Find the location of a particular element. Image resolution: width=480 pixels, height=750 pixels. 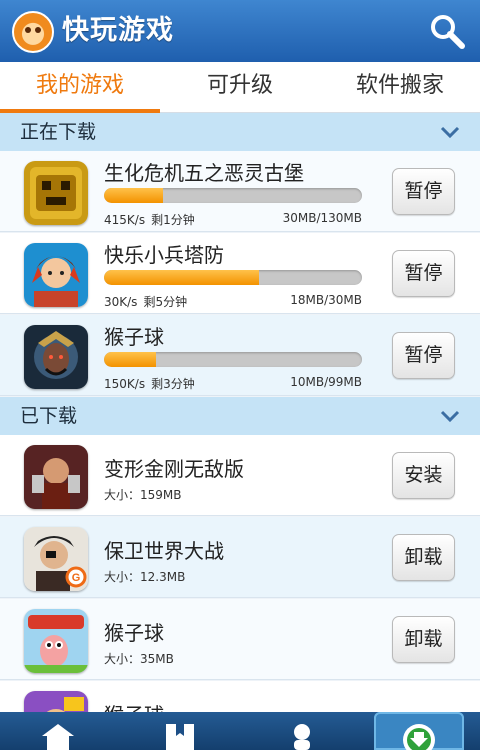

pirate-game-icon: G is located at coordinates (56, 559).